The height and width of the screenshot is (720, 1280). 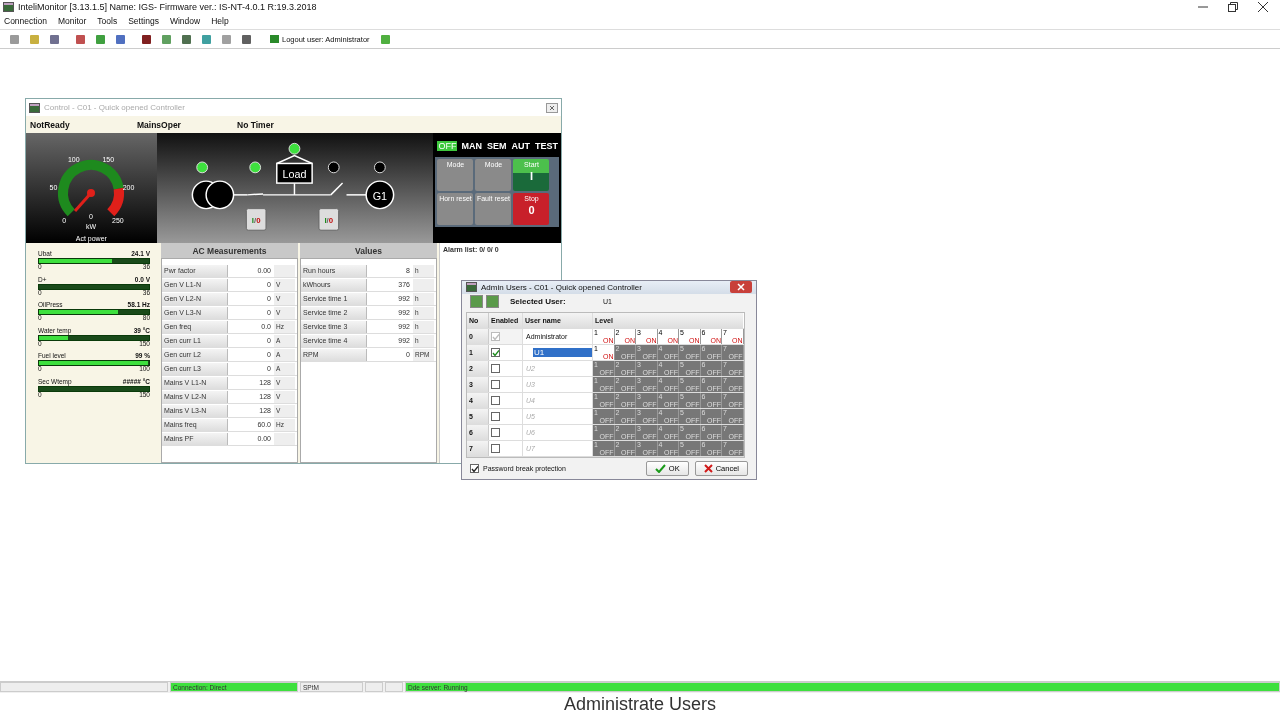 What do you see at coordinates (708, 468) in the screenshot?
I see `cross-icon` at bounding box center [708, 468].